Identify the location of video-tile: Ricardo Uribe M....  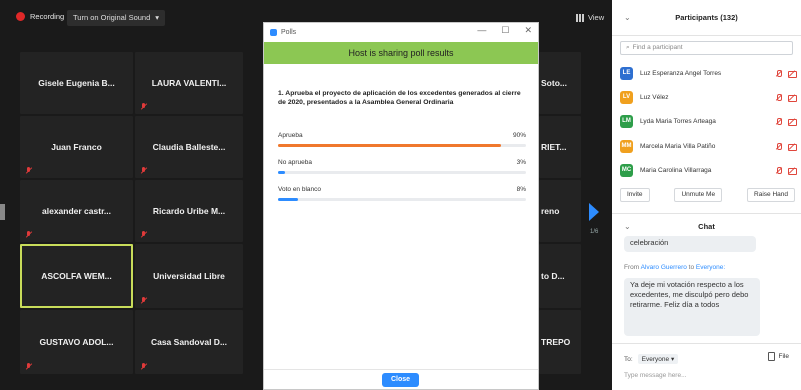
(189, 211).